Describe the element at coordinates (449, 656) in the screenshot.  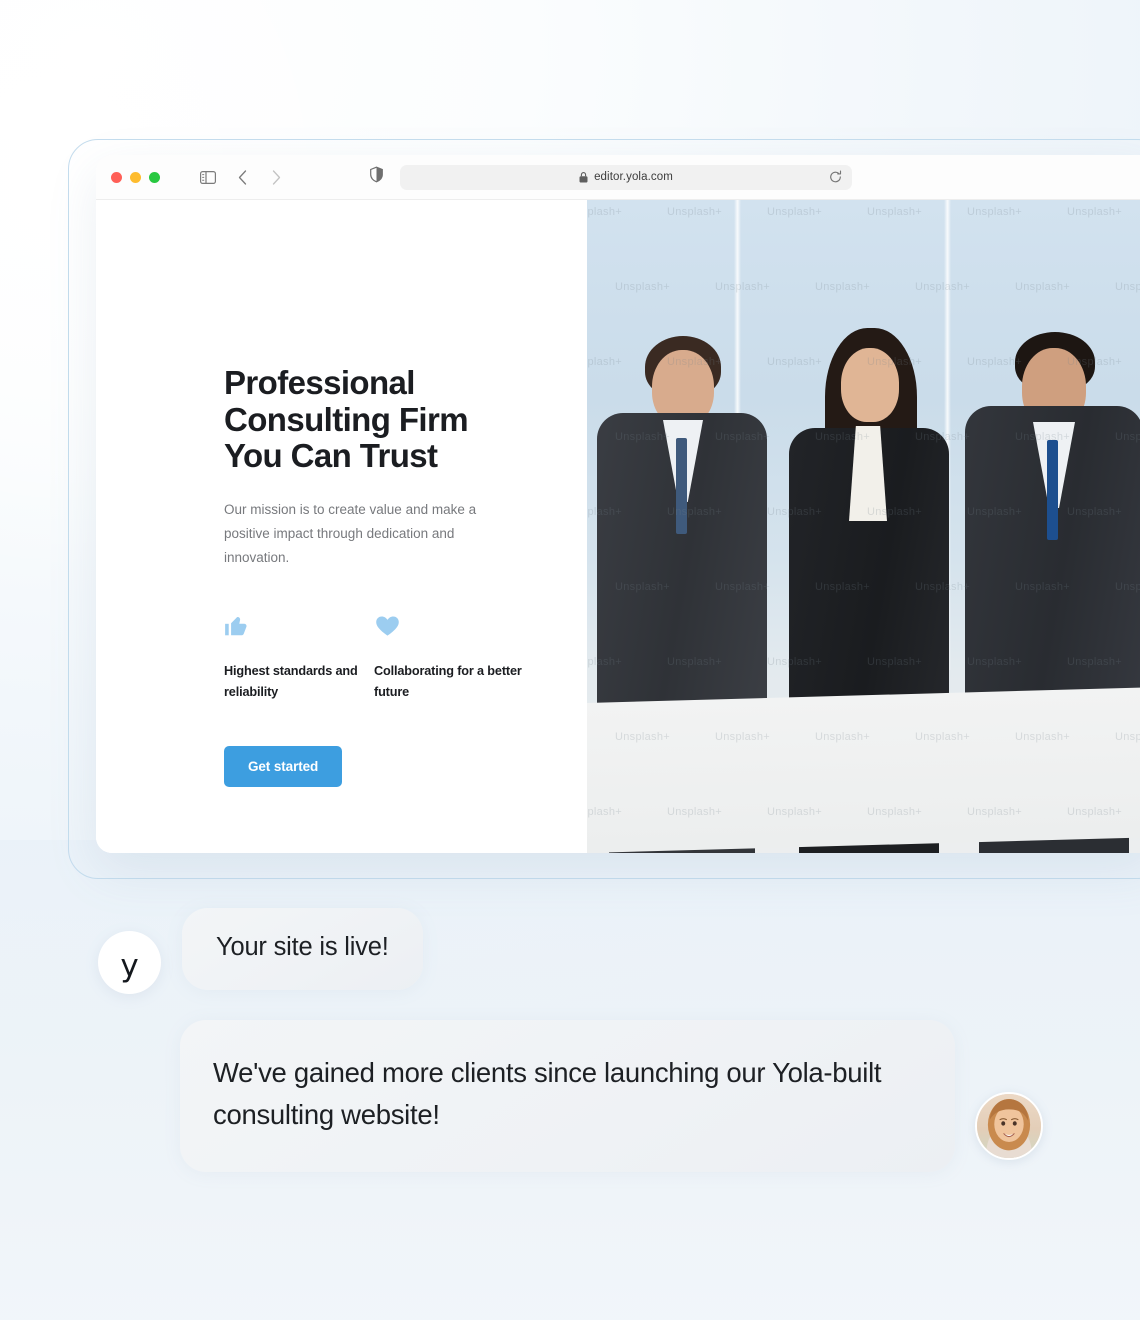
I see `feature-item: Collaborating for a better future` at that location.